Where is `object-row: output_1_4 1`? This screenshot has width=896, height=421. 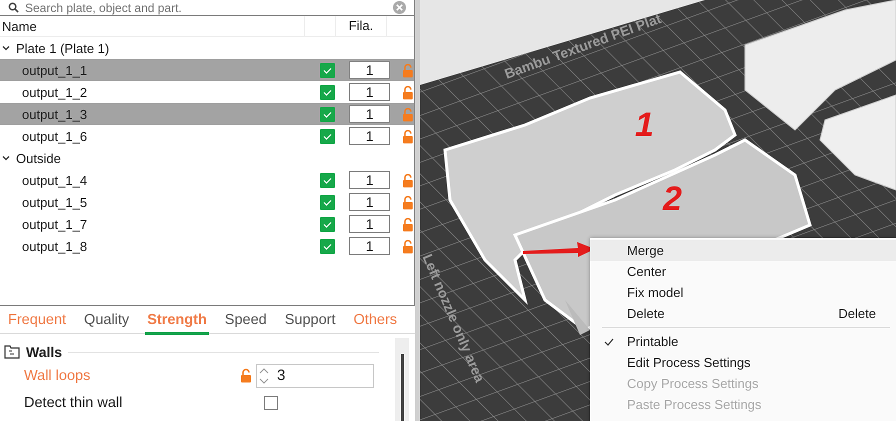
object-row: output_1_4 1 is located at coordinates (207, 180).